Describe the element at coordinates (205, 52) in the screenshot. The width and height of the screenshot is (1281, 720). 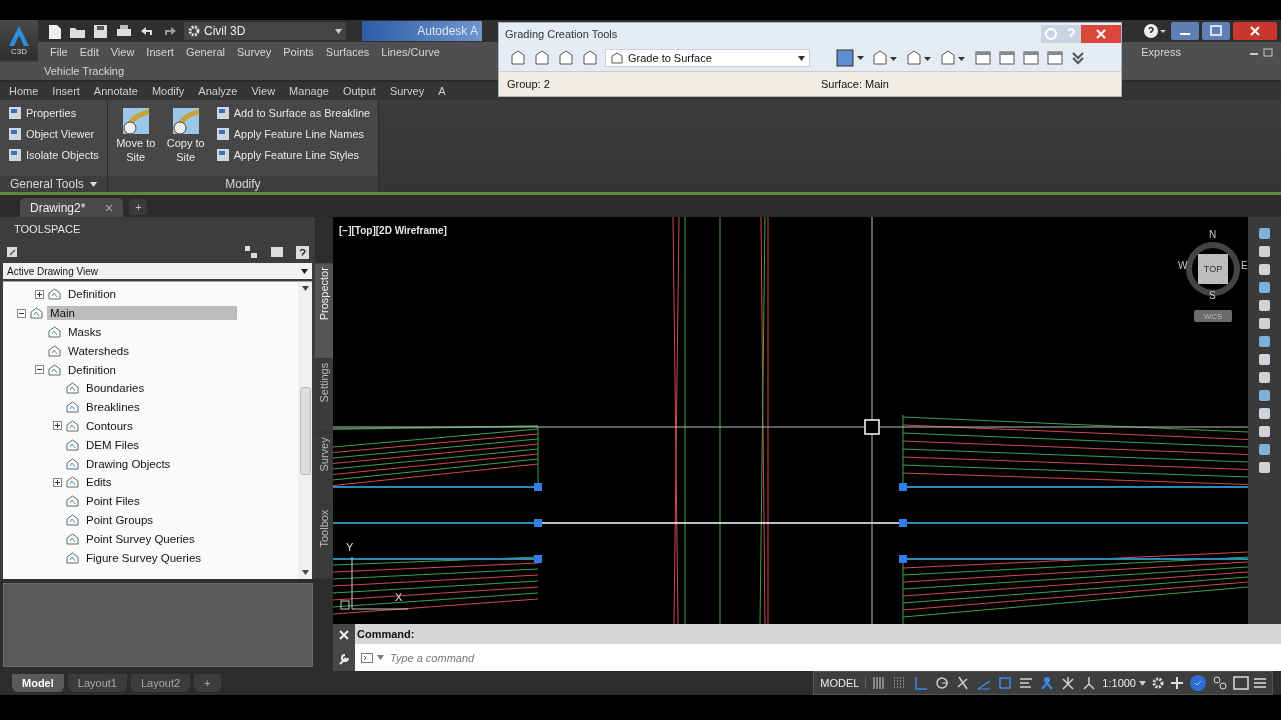
I see `menu-item: General` at that location.